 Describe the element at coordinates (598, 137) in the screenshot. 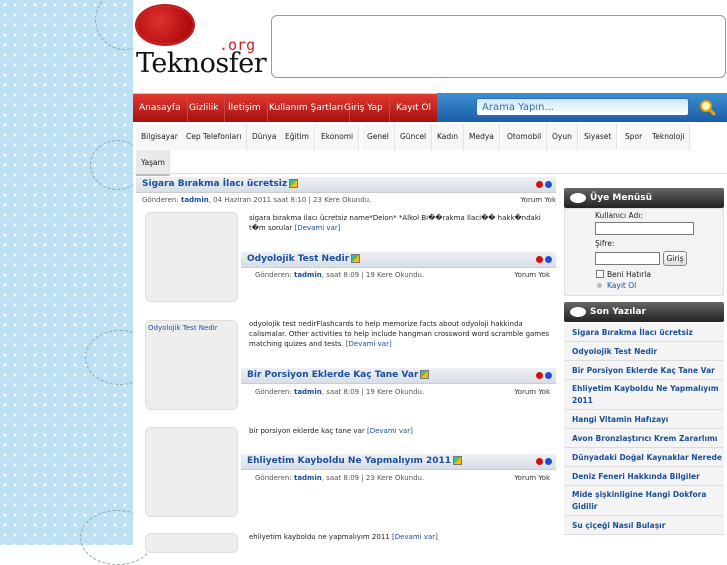

I see `category-link: Siyaset` at that location.